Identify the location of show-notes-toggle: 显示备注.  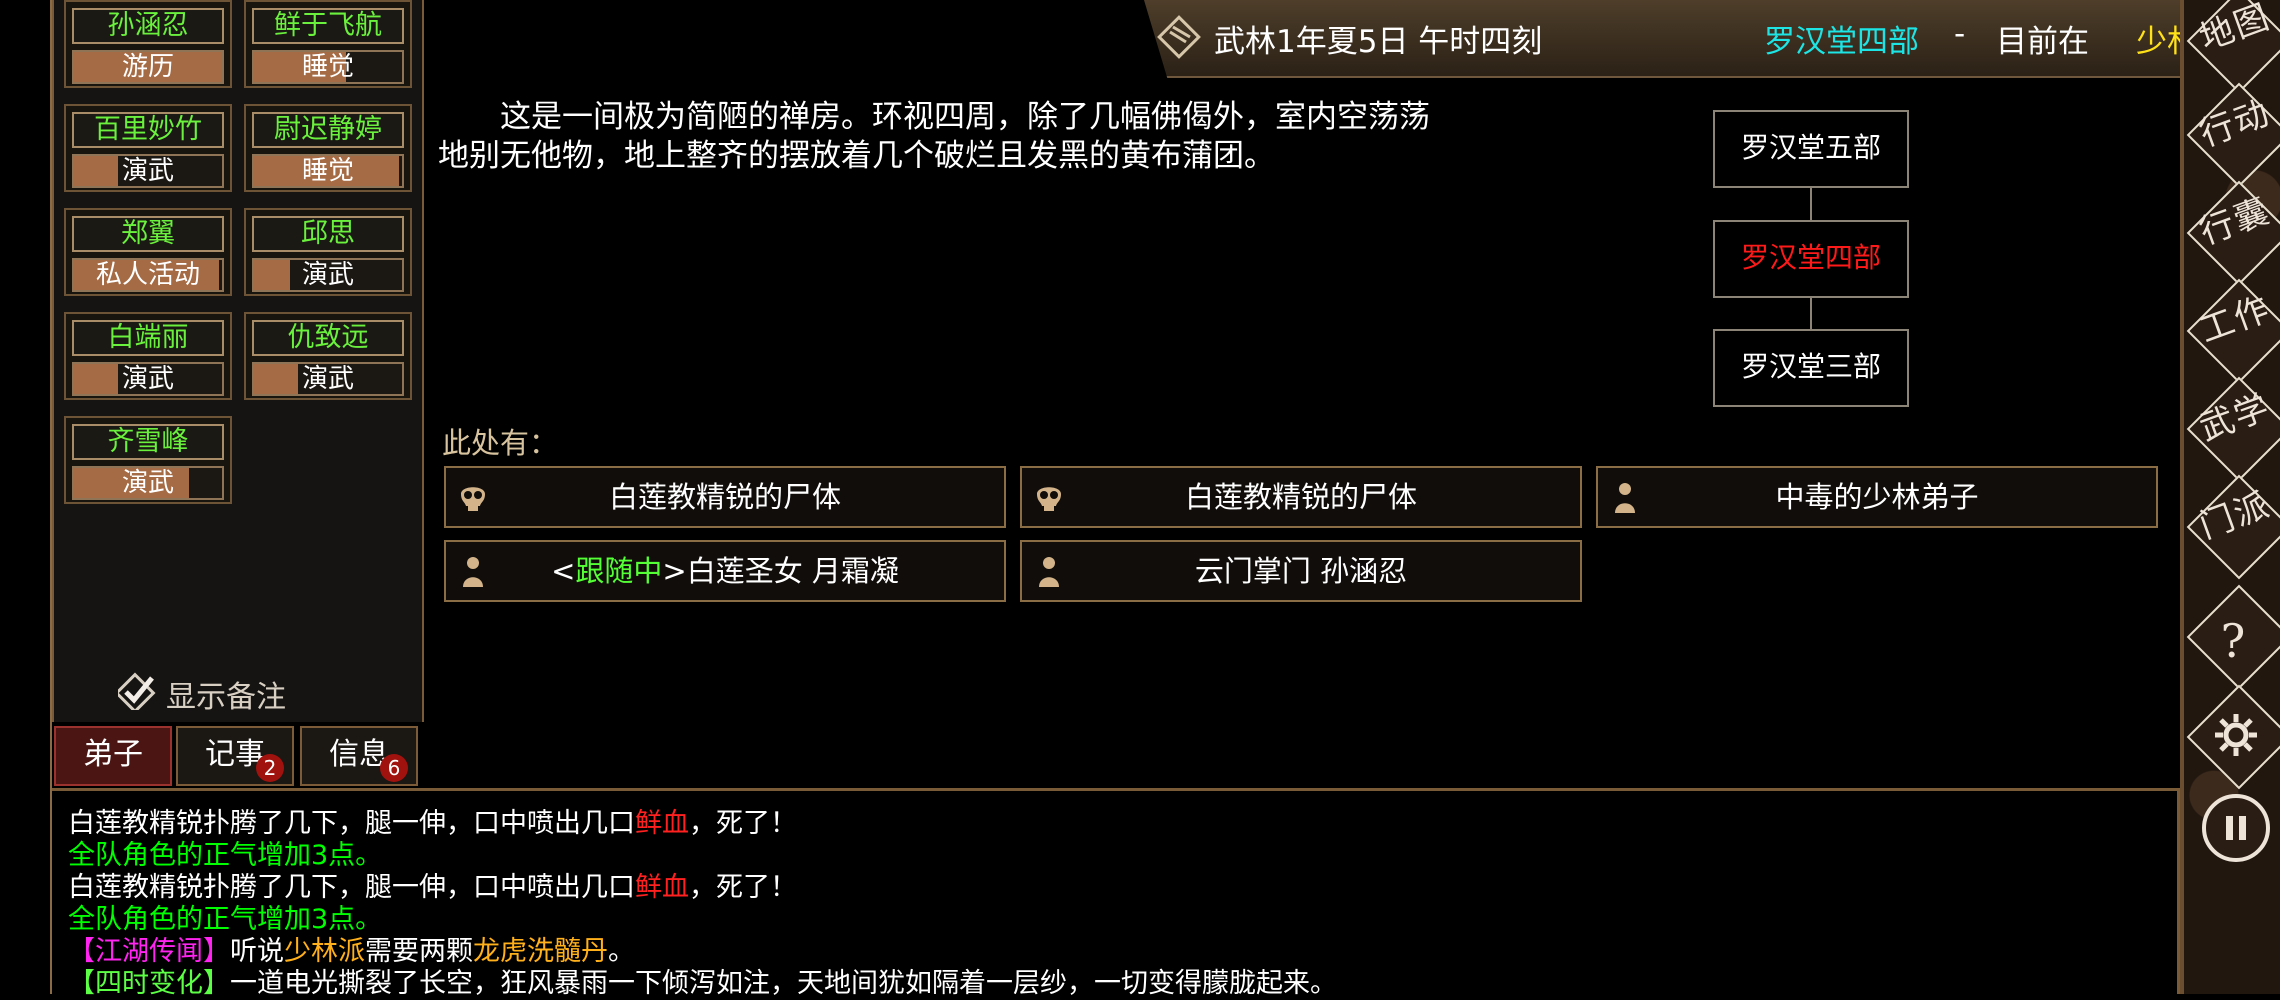
(223, 692).